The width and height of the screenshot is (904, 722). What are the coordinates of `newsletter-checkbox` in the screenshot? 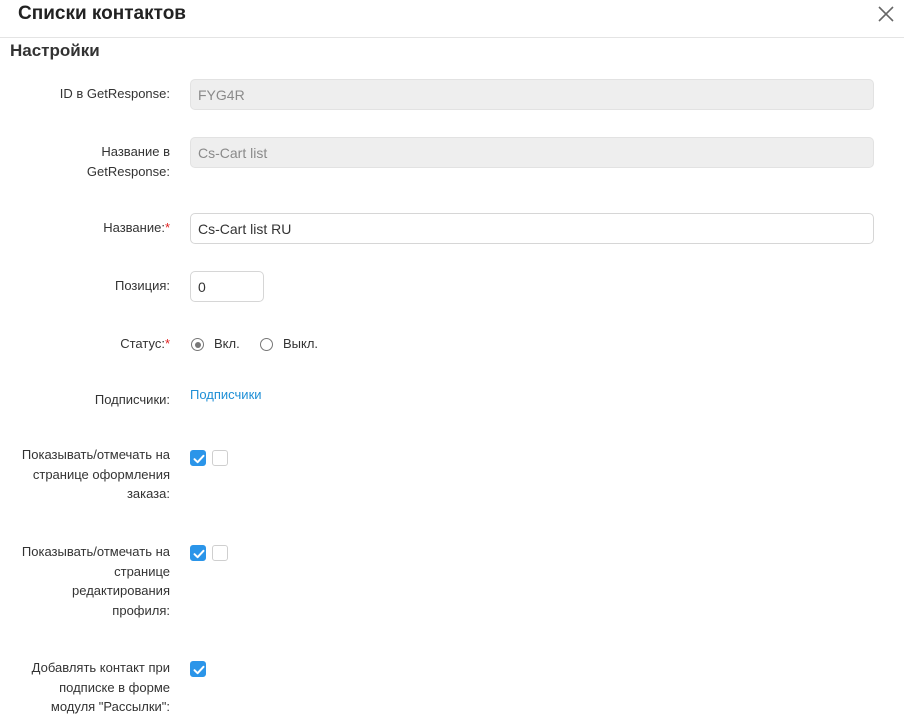 It's located at (198, 669).